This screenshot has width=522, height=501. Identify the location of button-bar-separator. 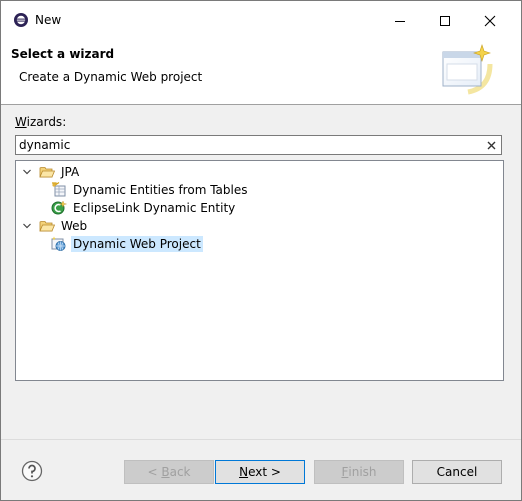
(261, 439).